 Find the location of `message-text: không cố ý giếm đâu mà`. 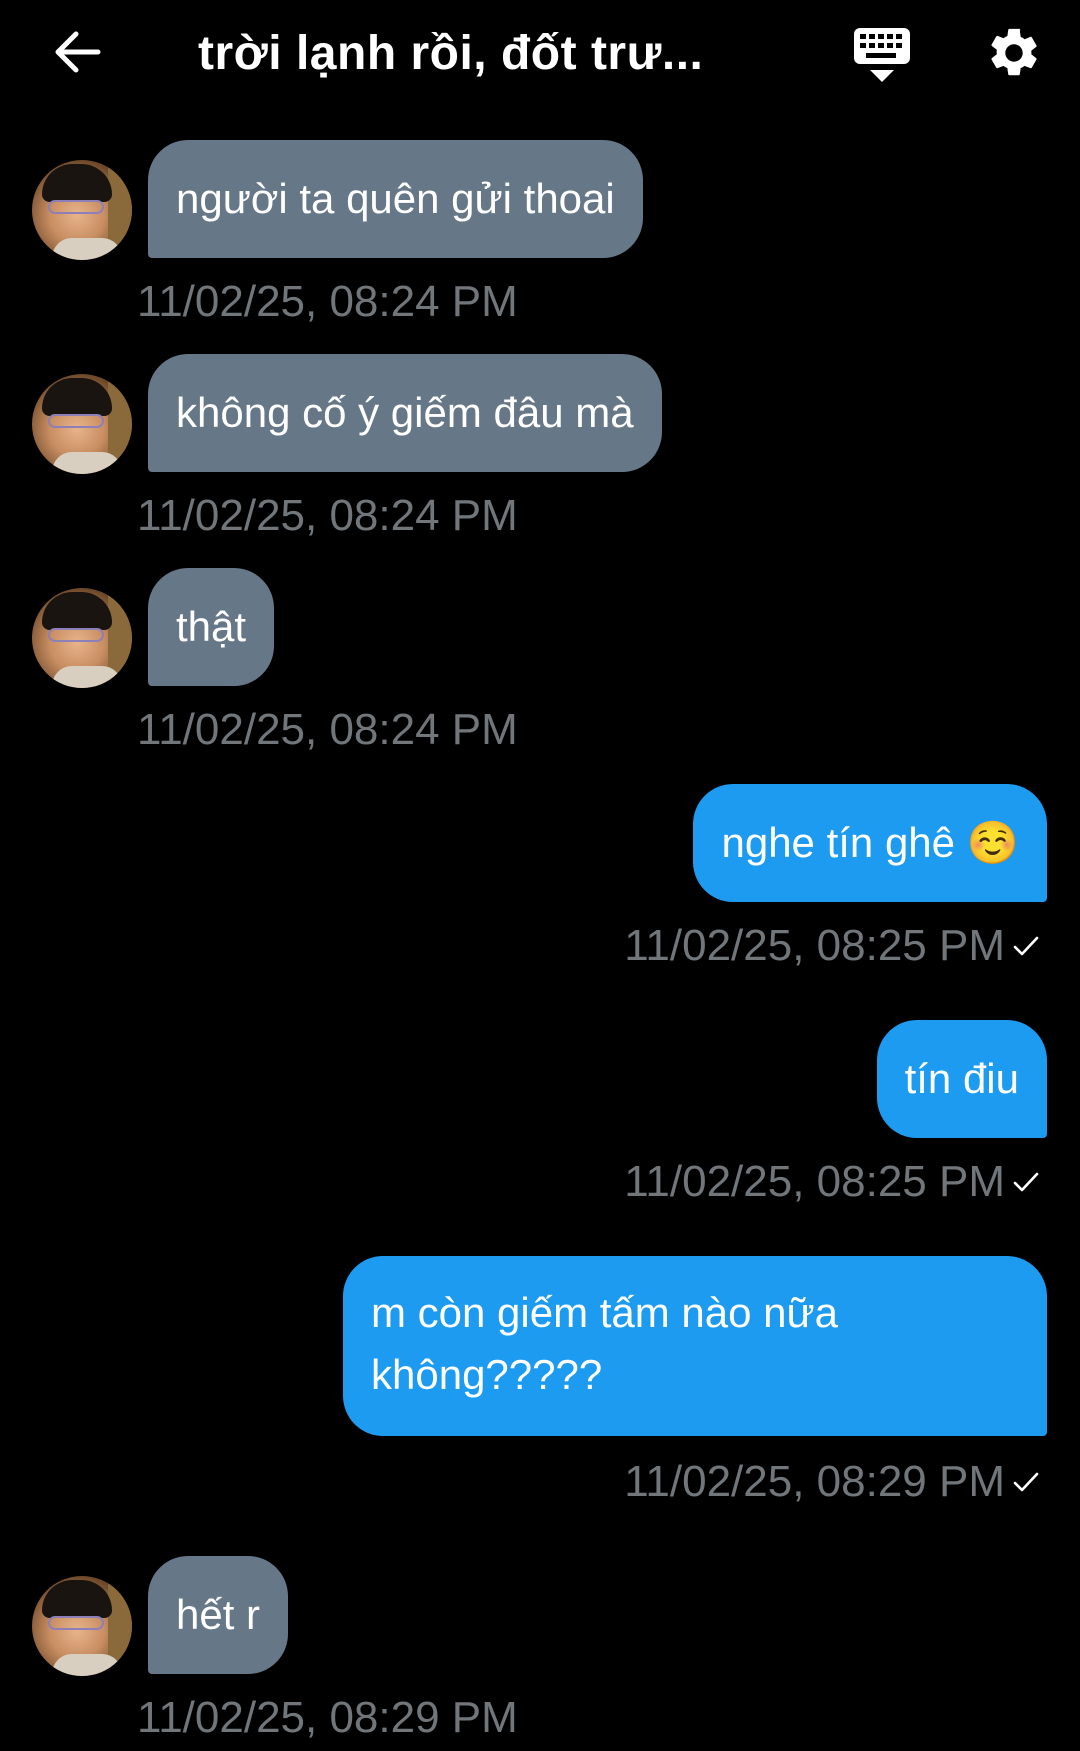

message-text: không cố ý giếm đâu mà is located at coordinates (405, 412).